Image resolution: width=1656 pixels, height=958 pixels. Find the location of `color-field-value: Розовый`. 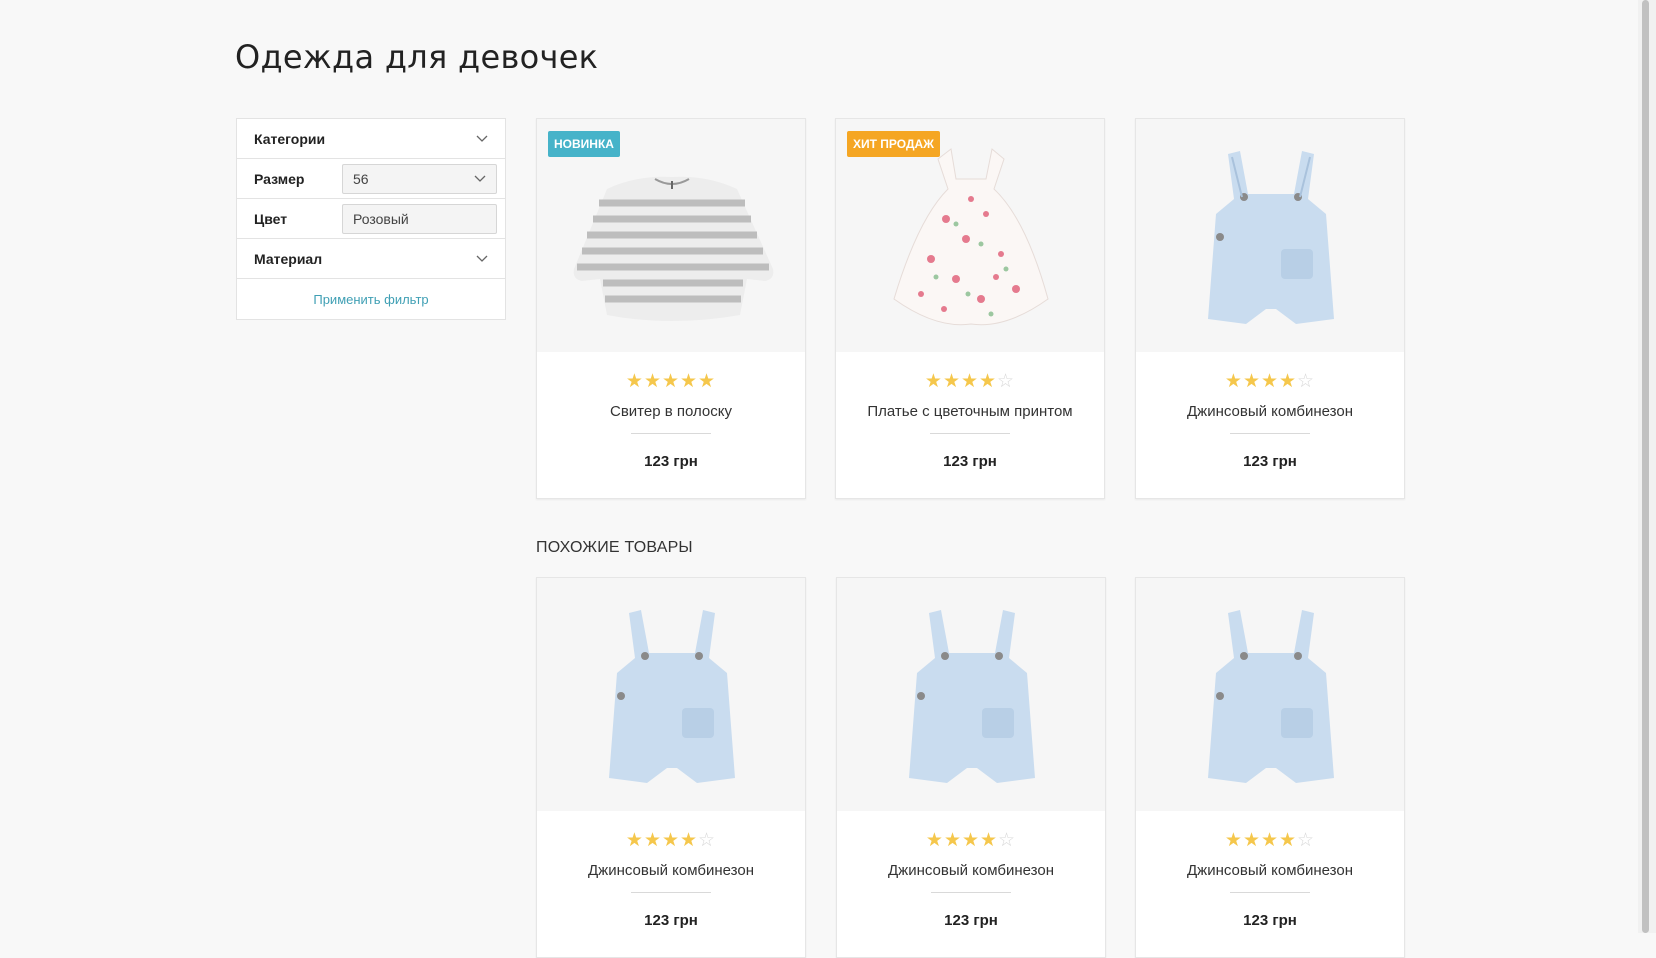

color-field-value: Розовый is located at coordinates (381, 218).